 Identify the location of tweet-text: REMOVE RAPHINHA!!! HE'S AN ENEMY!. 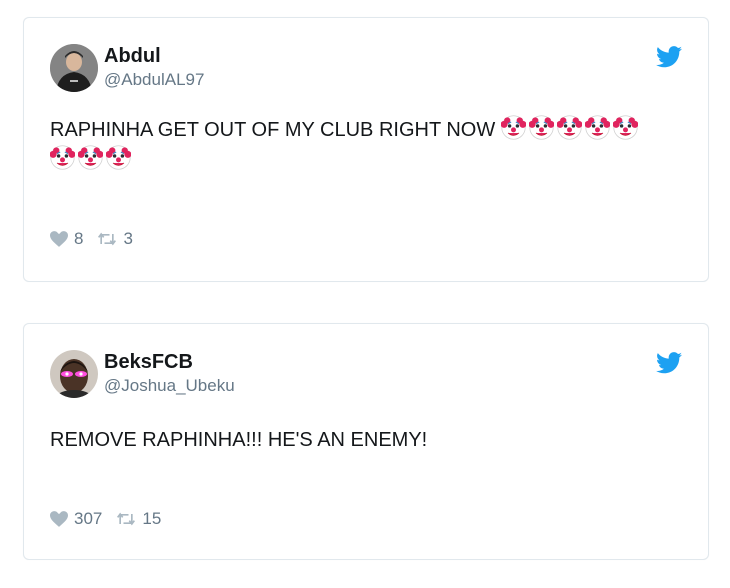
(359, 440).